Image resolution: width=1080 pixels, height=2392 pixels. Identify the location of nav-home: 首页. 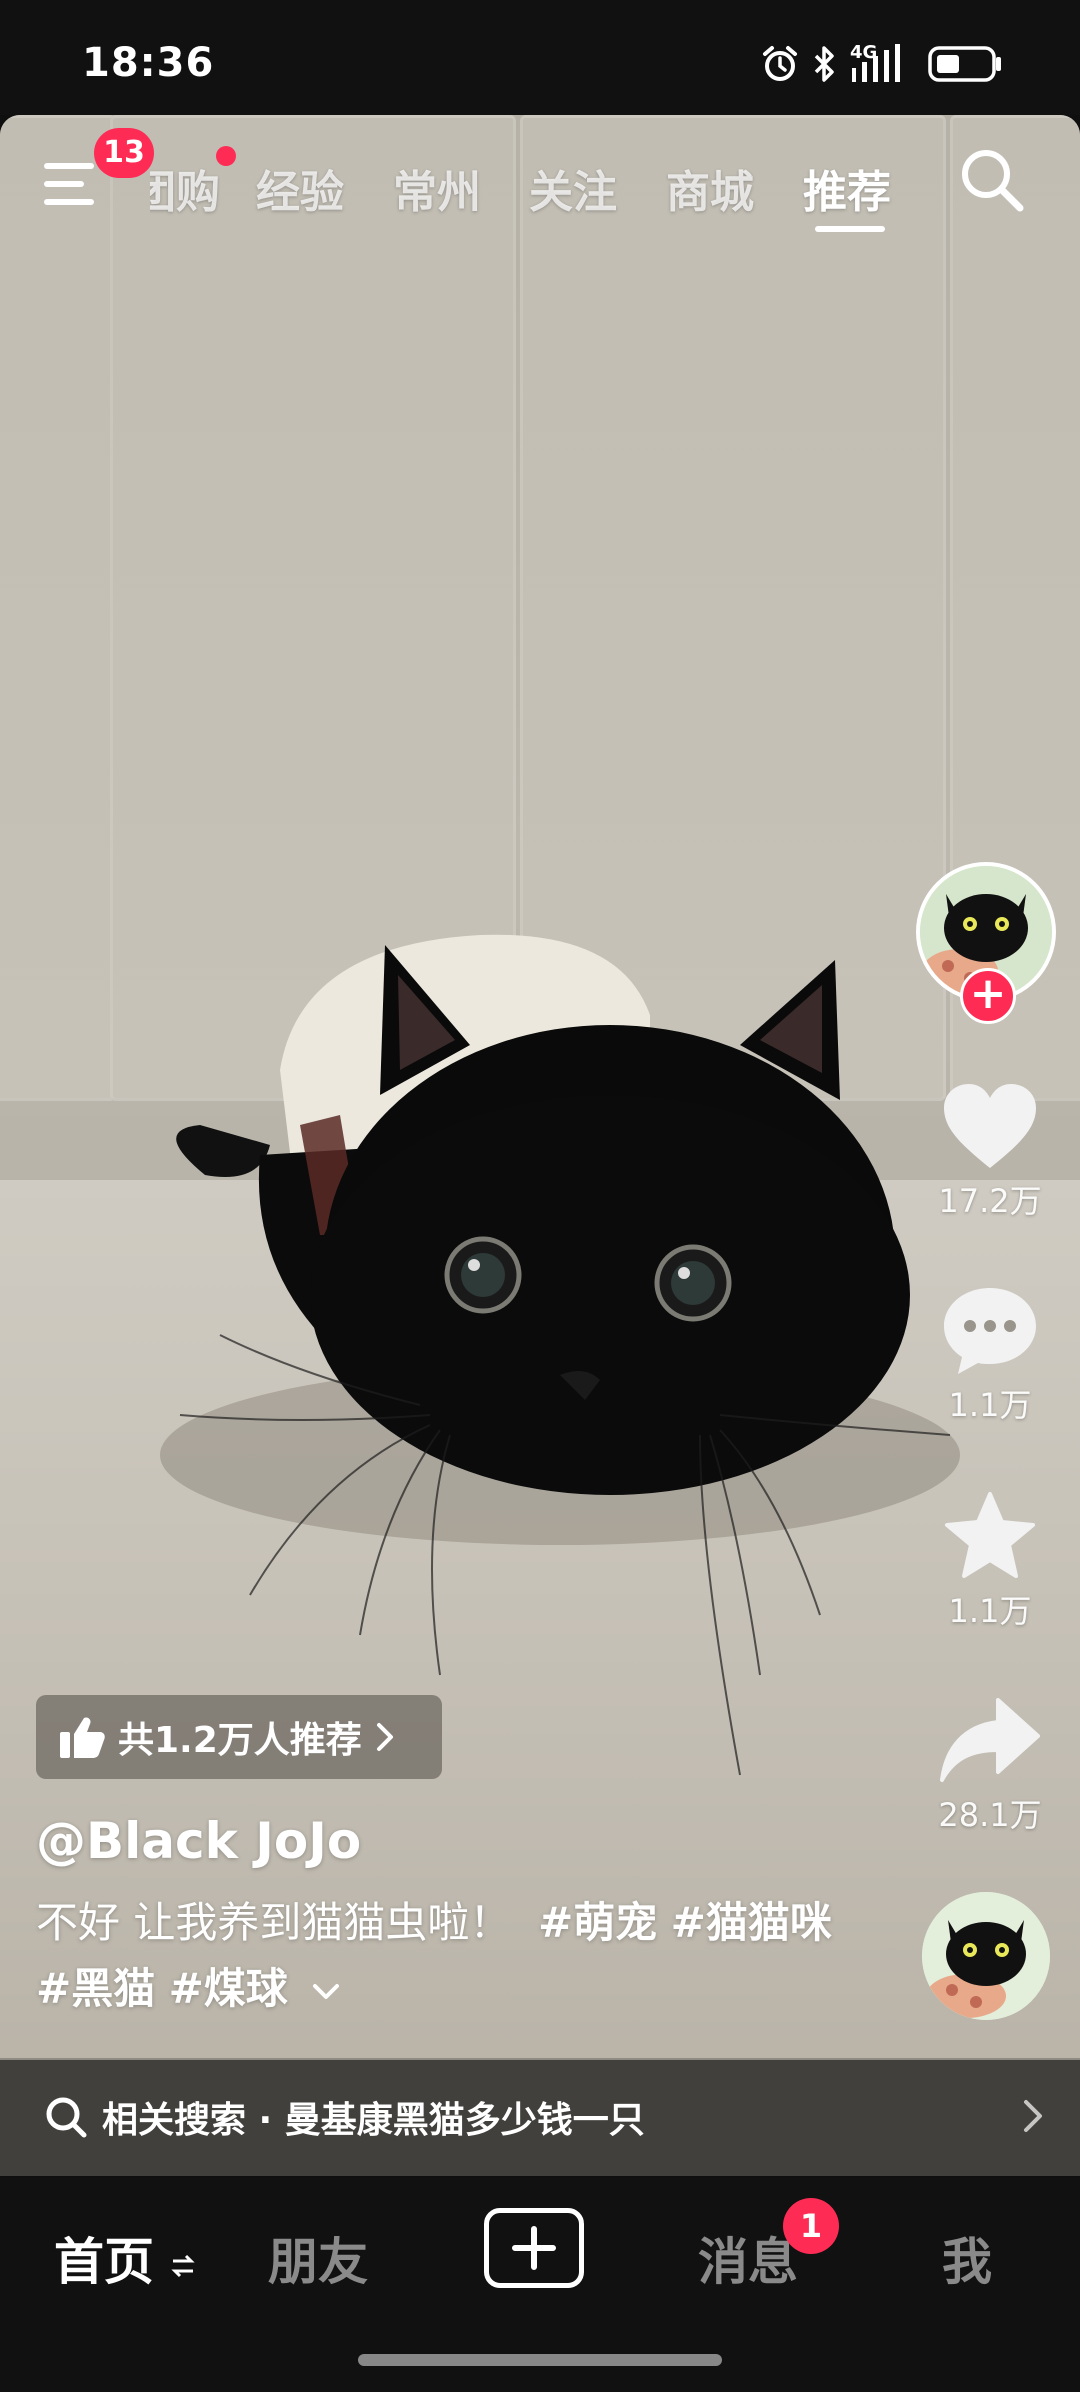
(125, 2258).